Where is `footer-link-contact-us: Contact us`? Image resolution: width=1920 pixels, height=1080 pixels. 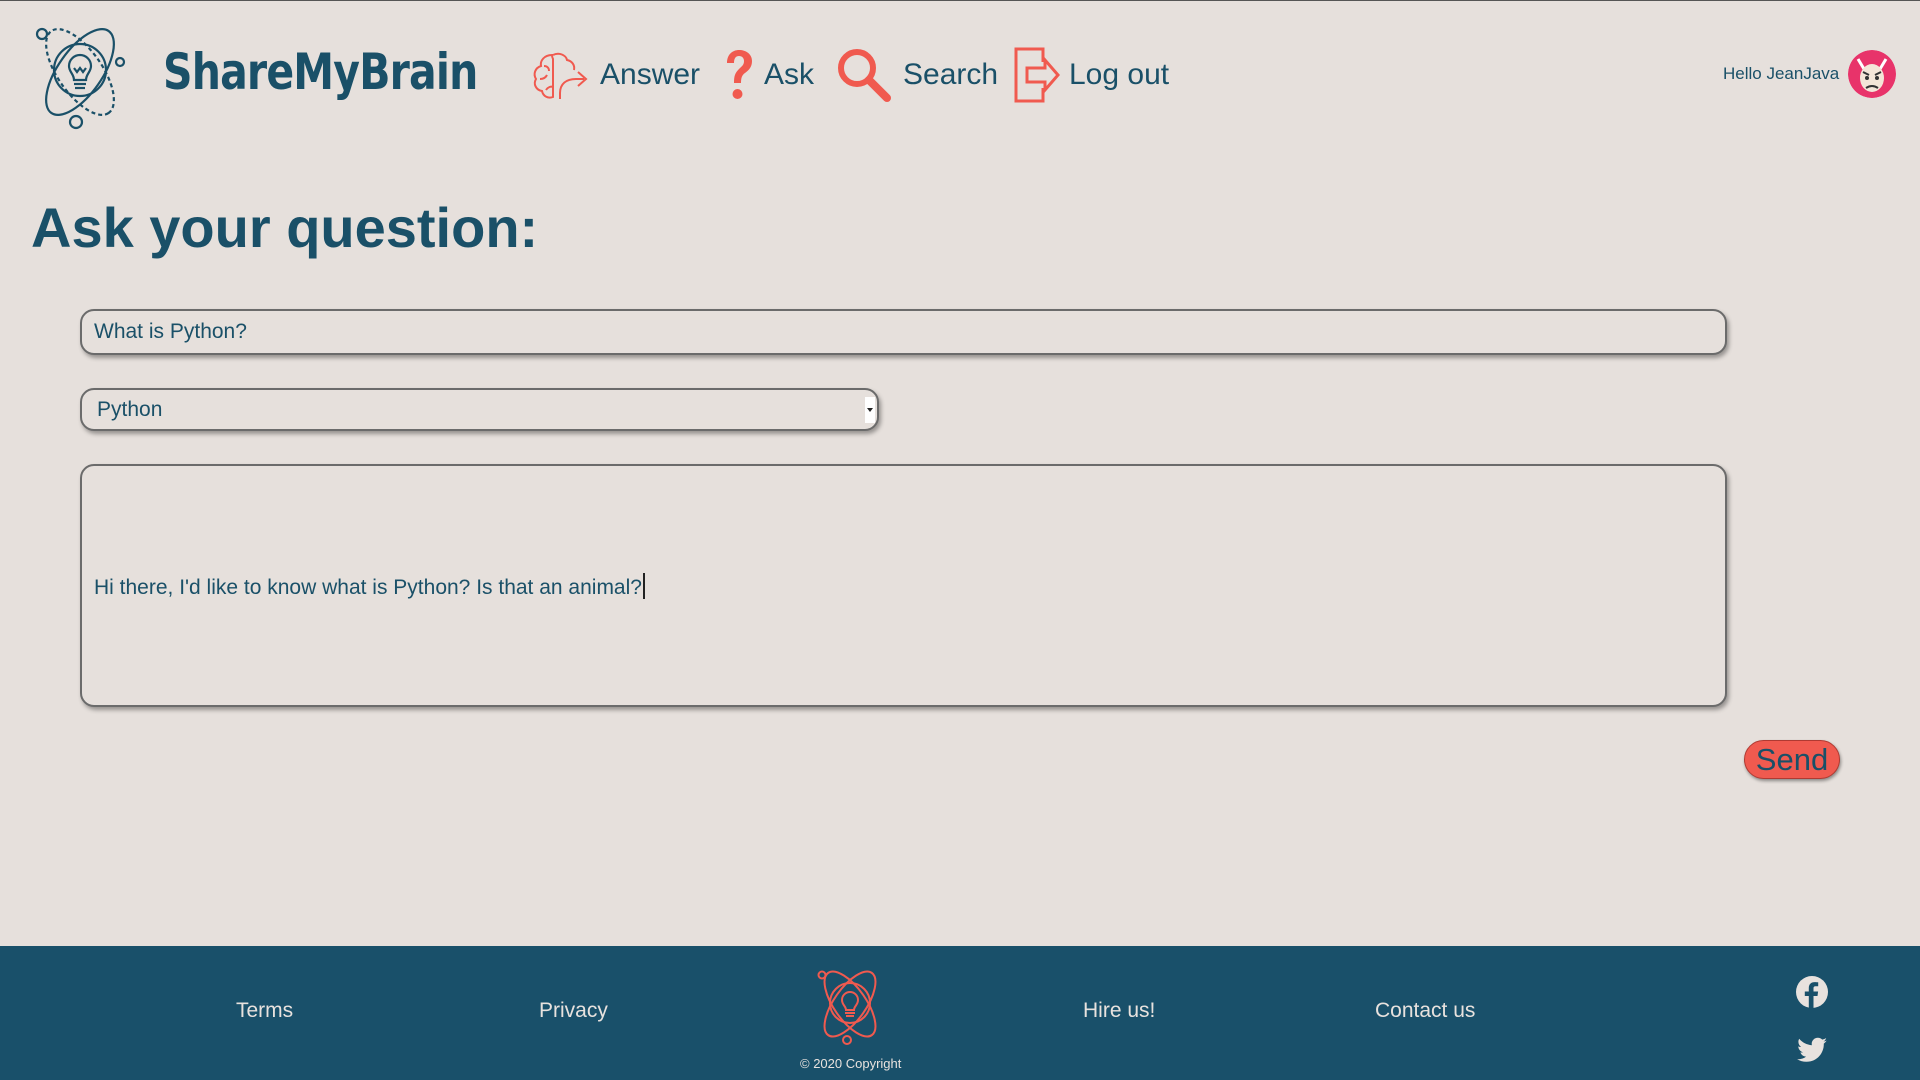
footer-link-contact-us: Contact us is located at coordinates (1425, 1011).